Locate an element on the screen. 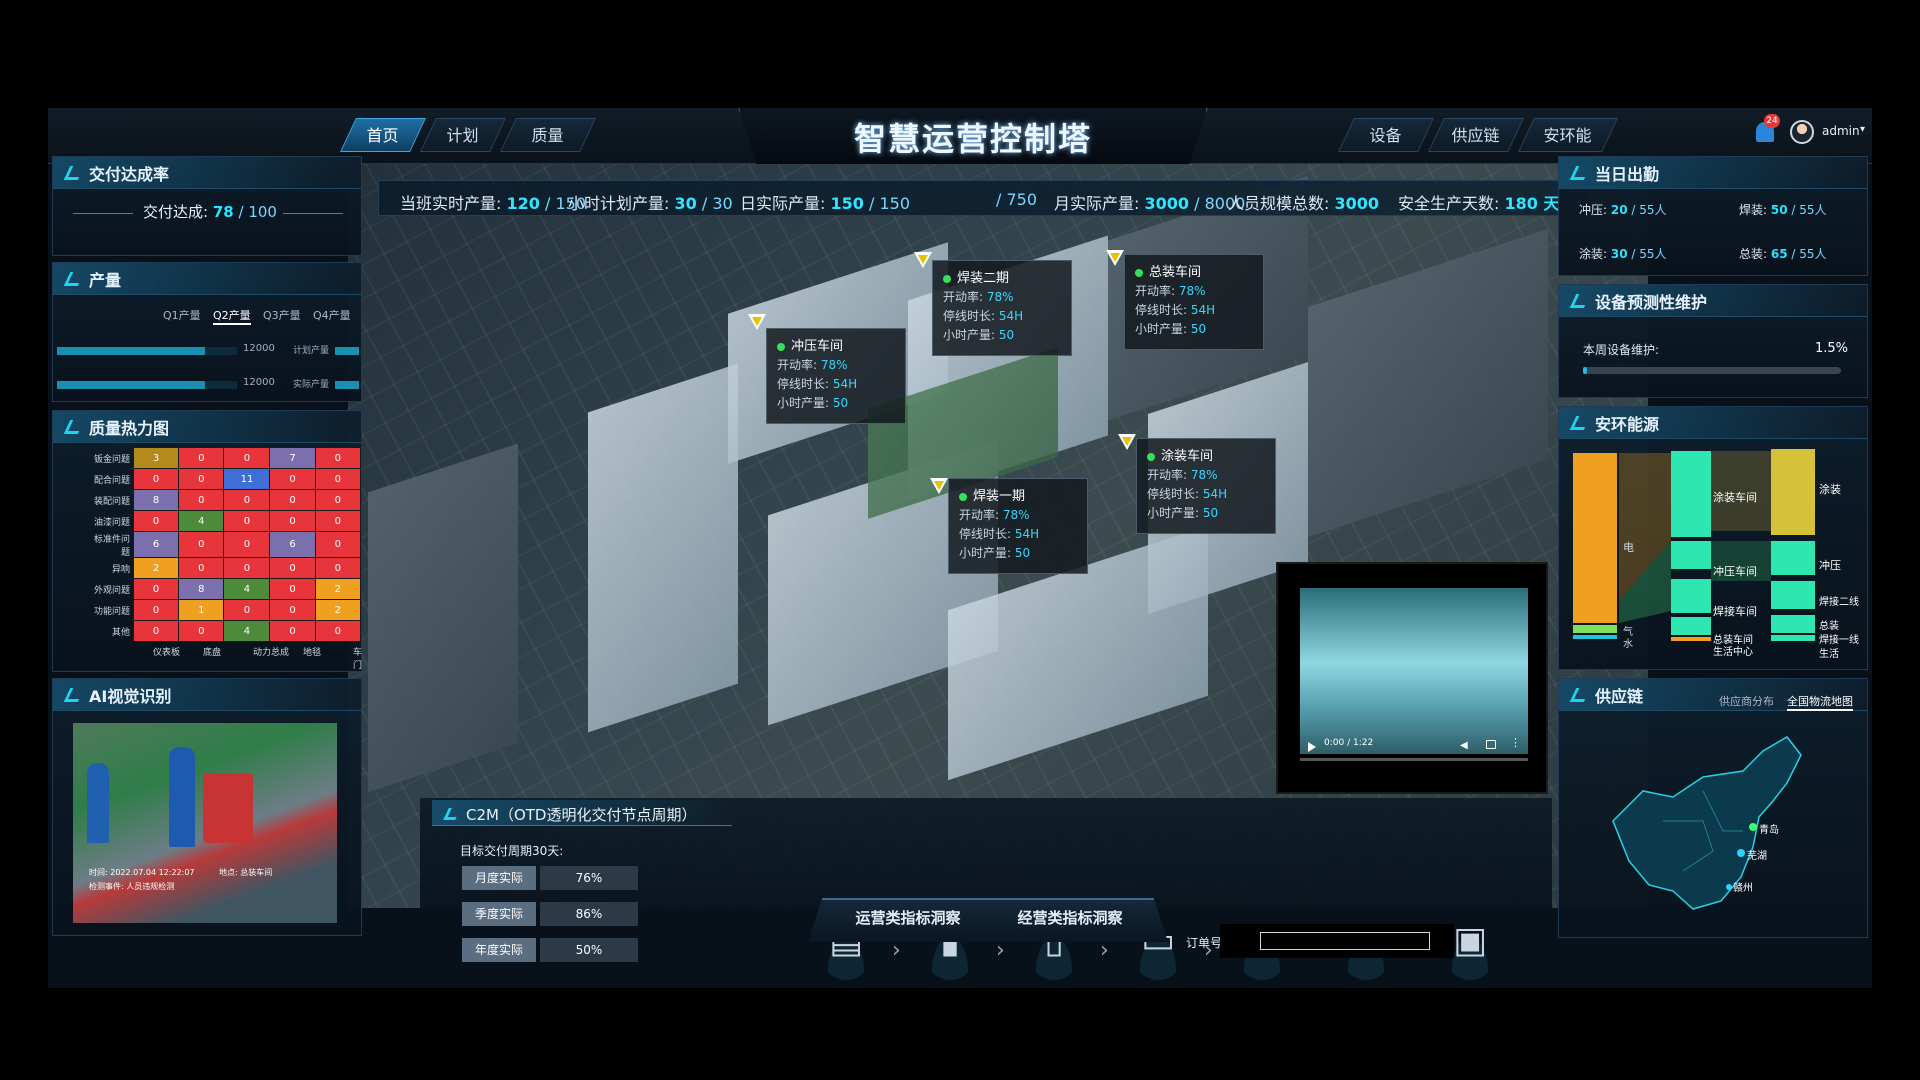  workshop-bubble-assembly: 总装车间 开动率: 78% 停线时长: 54H 小时产量: 50 is located at coordinates (1194, 302).